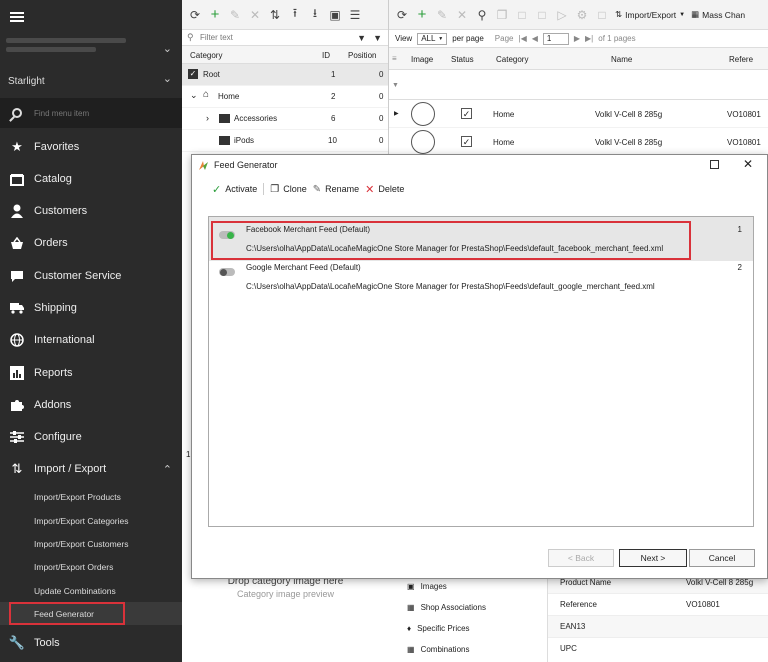  What do you see at coordinates (741, 59) in the screenshot?
I see `column-header: Refere` at bounding box center [741, 59].